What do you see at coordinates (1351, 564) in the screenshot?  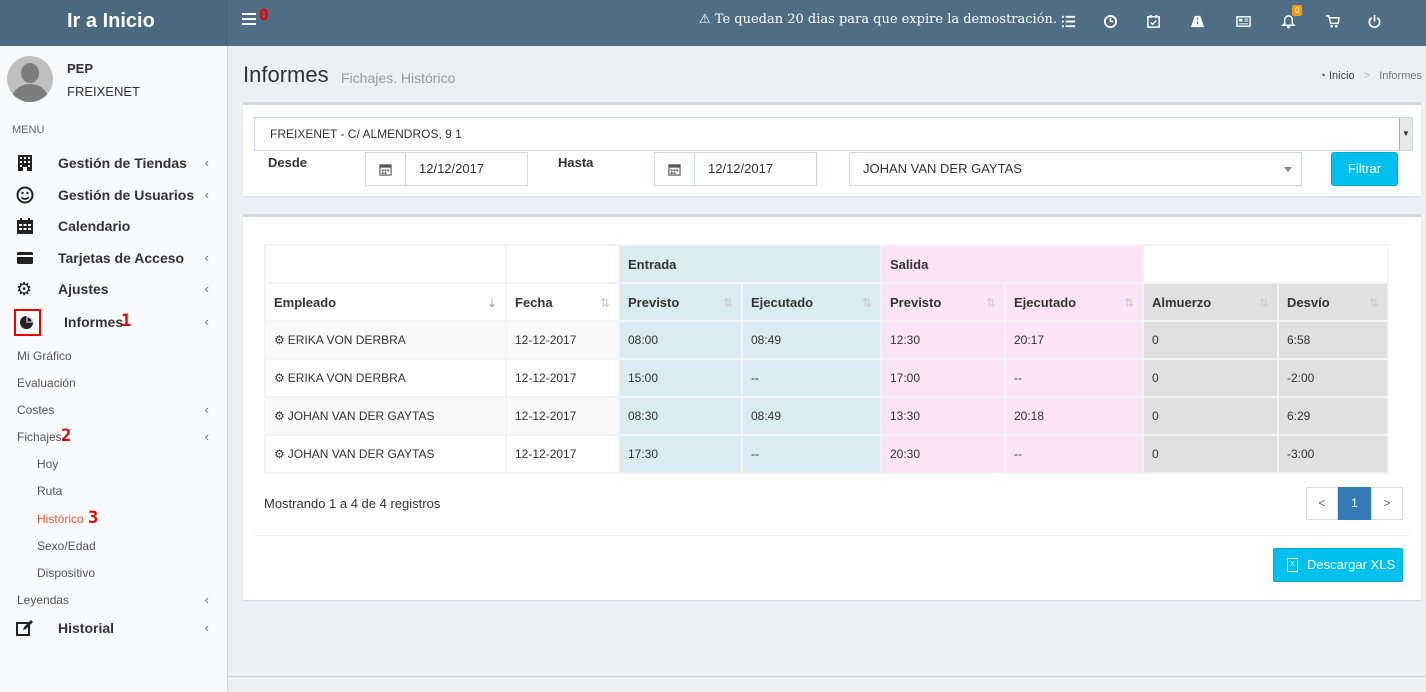 I see `download-xls-label: Descargar XLS` at bounding box center [1351, 564].